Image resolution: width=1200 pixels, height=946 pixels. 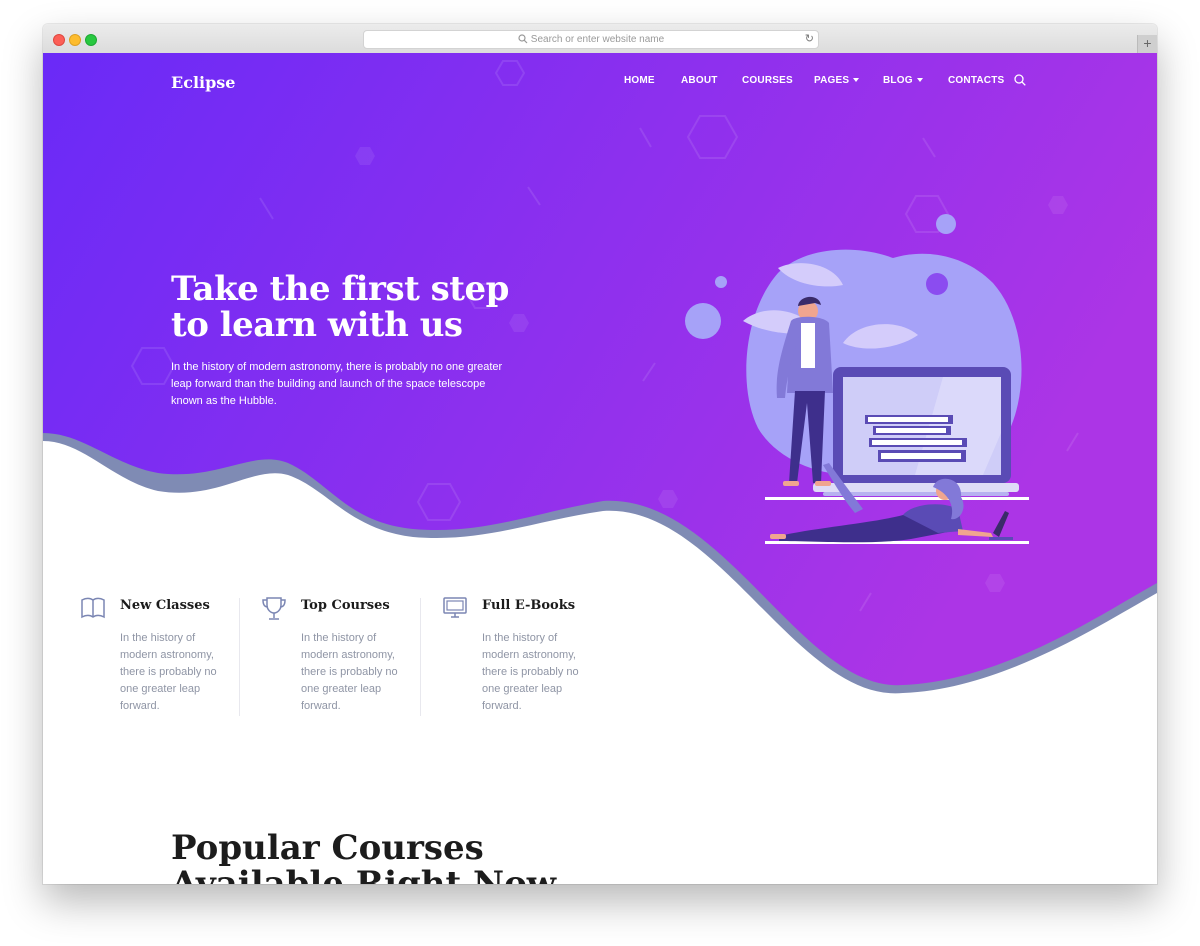 I want to click on nav-item-blog: BLOG, so click(x=903, y=80).